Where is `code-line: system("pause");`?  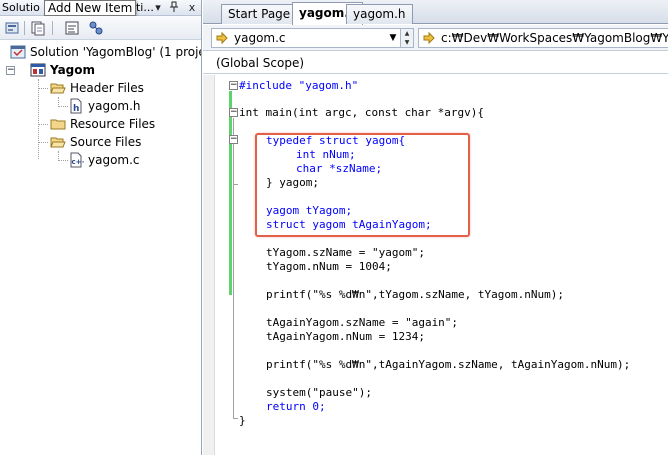
code-line: system("pause"); is located at coordinates (305, 393).